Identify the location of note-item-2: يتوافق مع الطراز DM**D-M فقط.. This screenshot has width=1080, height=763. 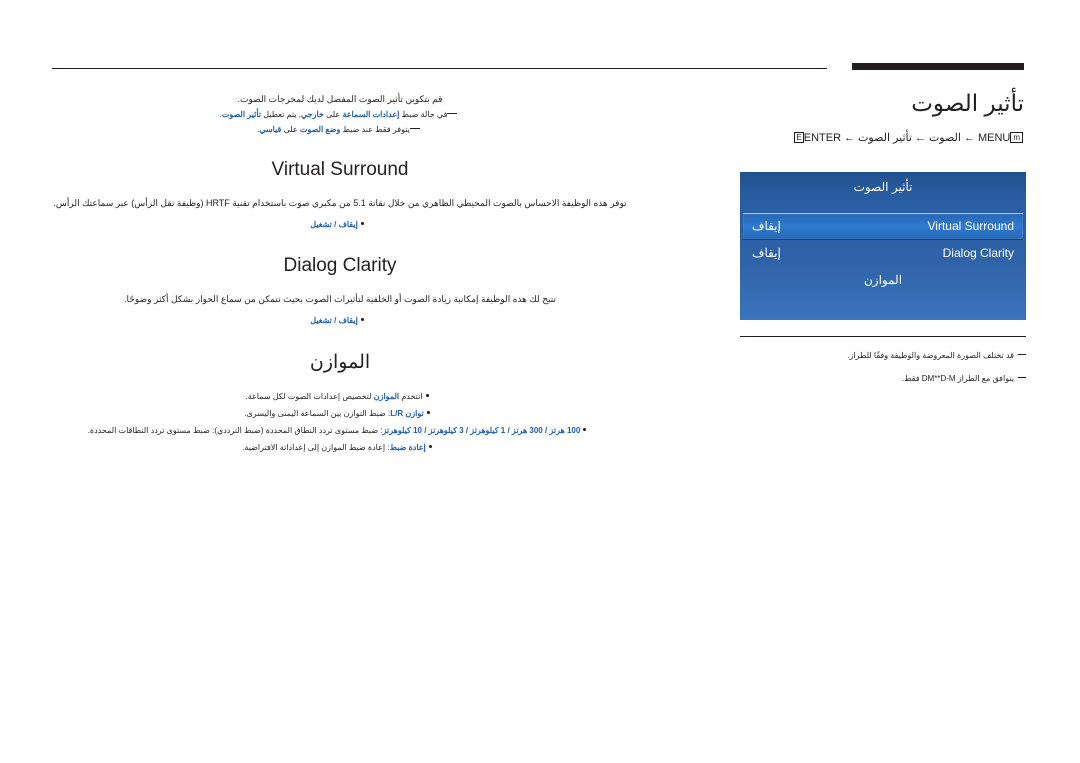
(883, 378).